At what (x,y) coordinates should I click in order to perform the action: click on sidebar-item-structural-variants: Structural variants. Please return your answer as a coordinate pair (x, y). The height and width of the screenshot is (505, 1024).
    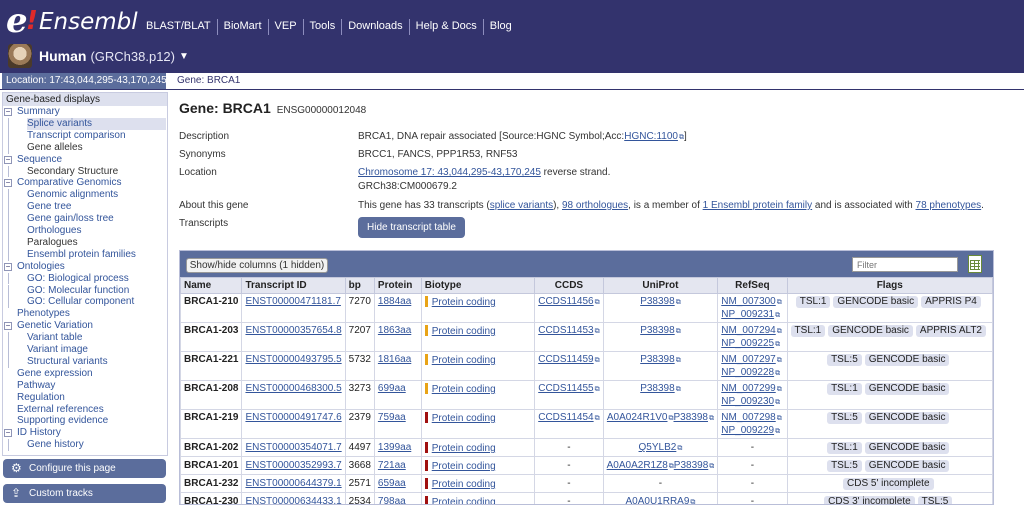
    Looking at the image, I should click on (96, 362).